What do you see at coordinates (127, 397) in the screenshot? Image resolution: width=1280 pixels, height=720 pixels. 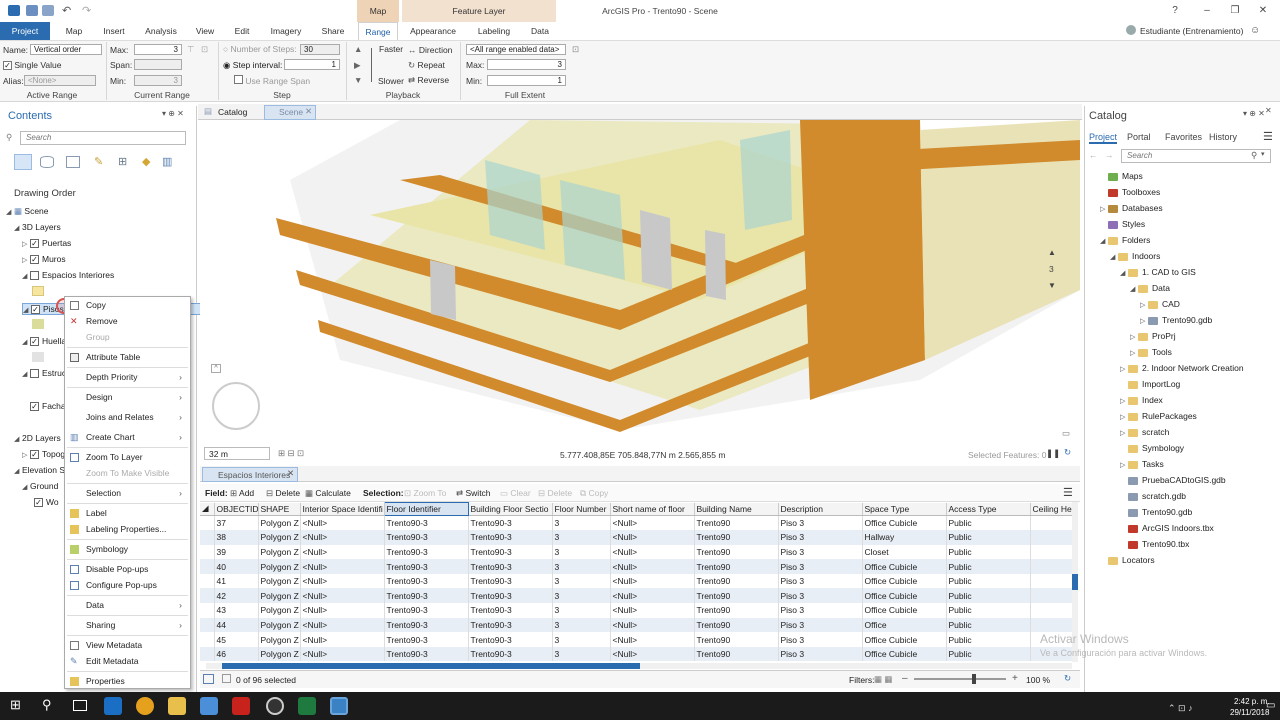 I see `menu-design: Design ›` at bounding box center [127, 397].